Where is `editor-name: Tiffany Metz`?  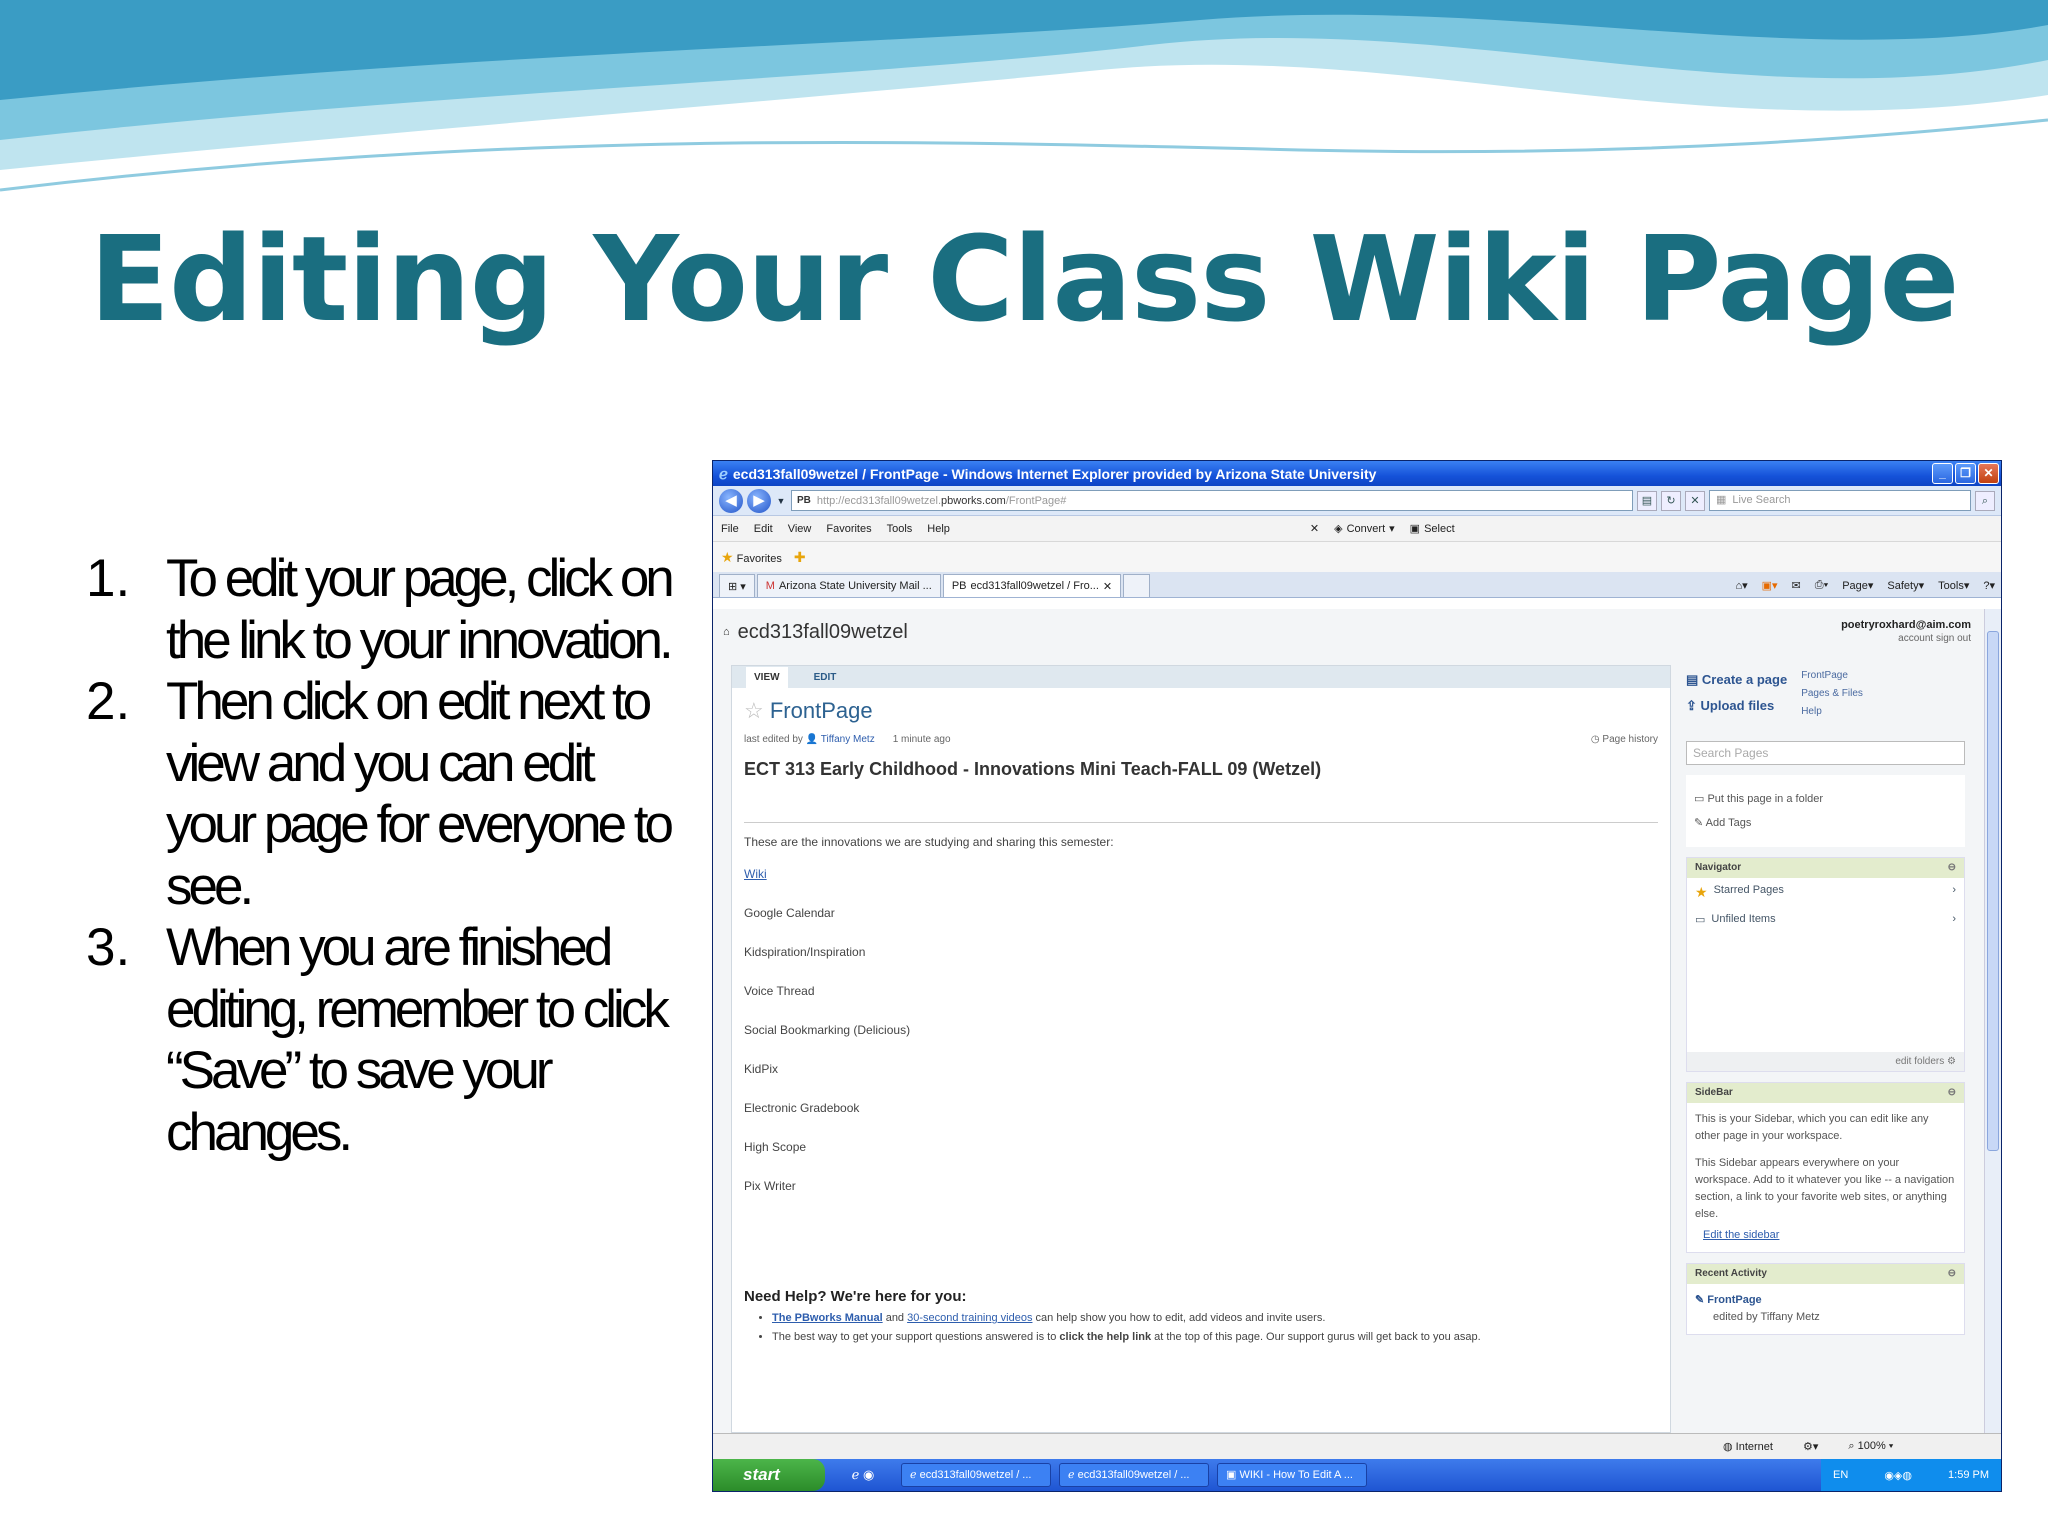 editor-name: Tiffany Metz is located at coordinates (848, 739).